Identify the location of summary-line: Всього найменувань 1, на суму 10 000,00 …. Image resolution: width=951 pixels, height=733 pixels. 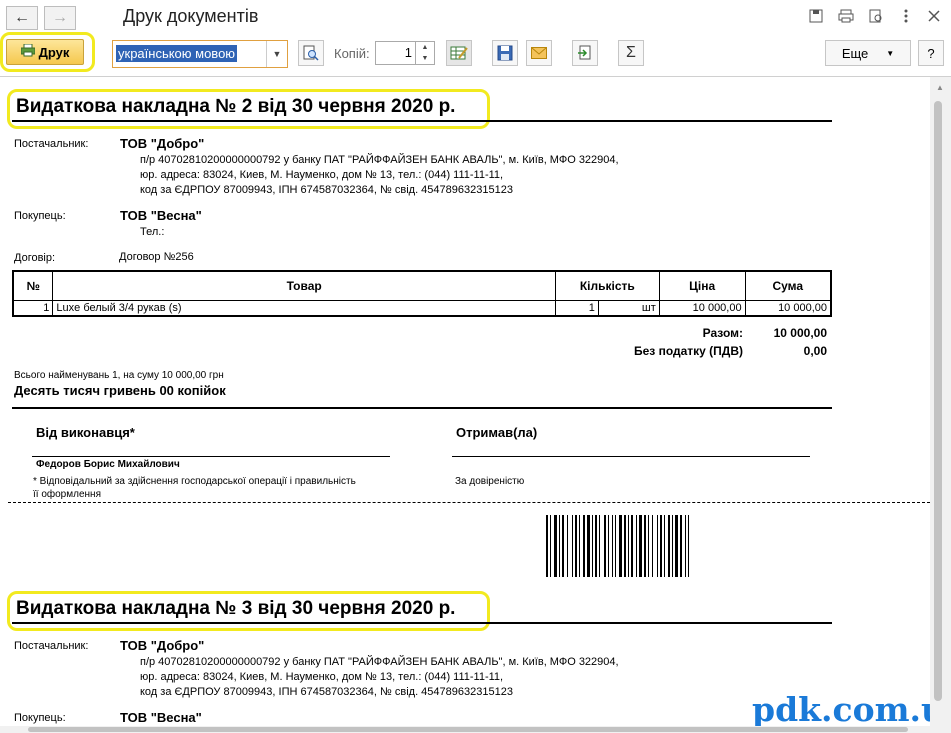
(119, 375).